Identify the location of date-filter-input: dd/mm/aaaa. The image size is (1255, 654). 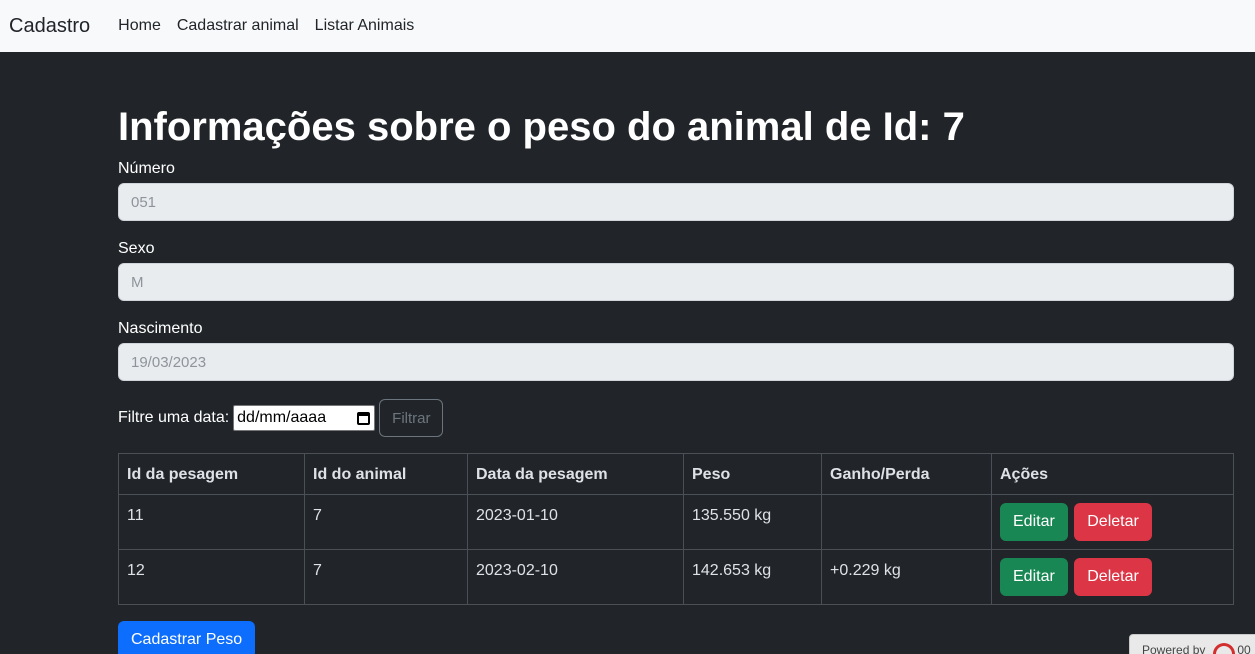
(304, 418).